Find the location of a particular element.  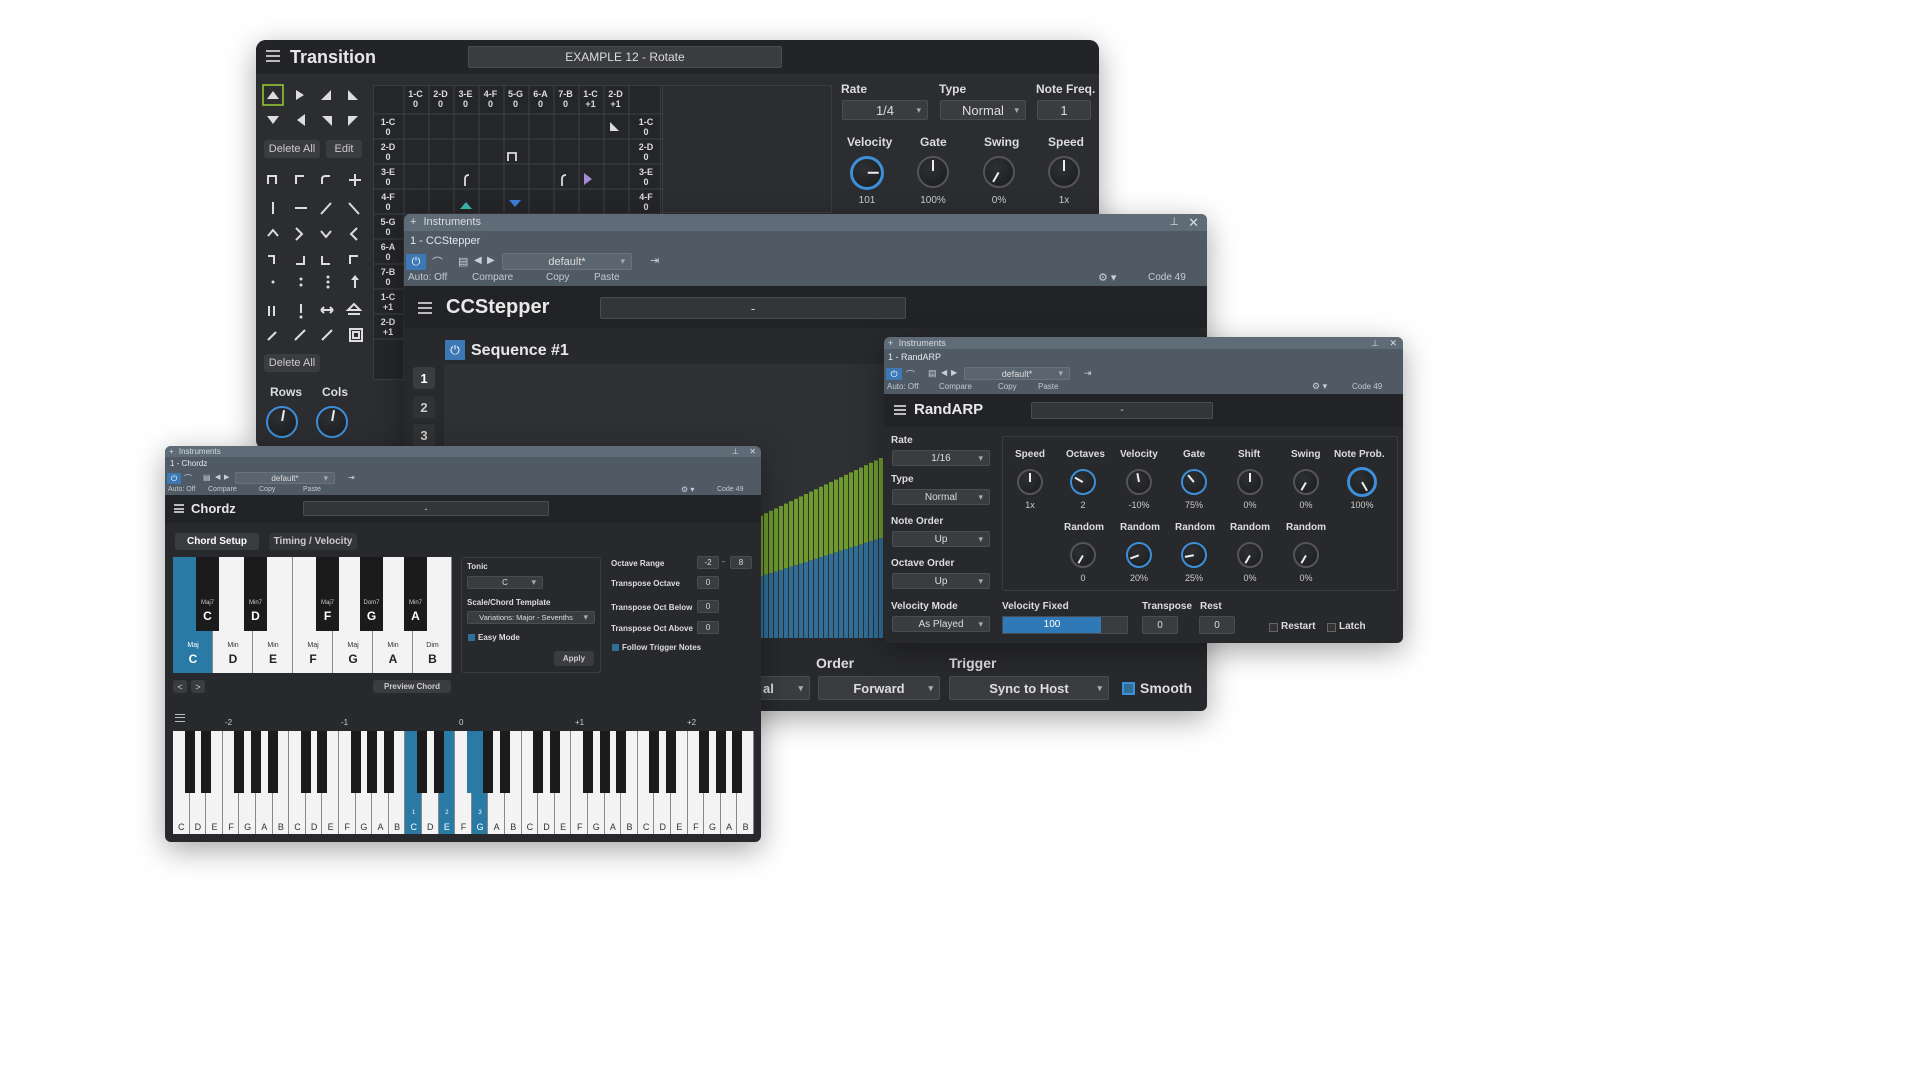

cols-knob is located at coordinates (332, 422).